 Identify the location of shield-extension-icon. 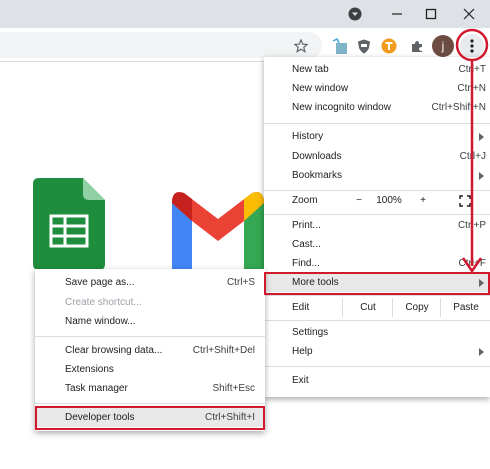
(364, 46).